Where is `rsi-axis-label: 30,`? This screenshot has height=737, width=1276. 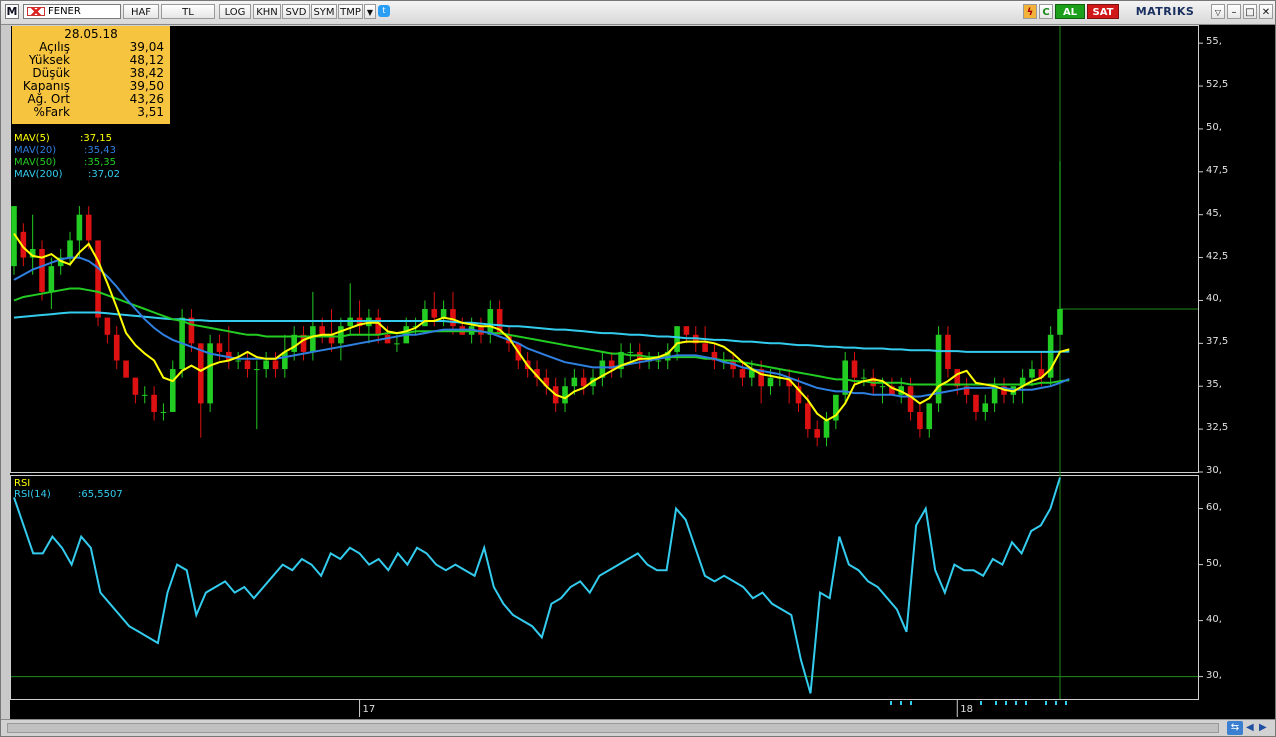 rsi-axis-label: 30, is located at coordinates (1214, 675).